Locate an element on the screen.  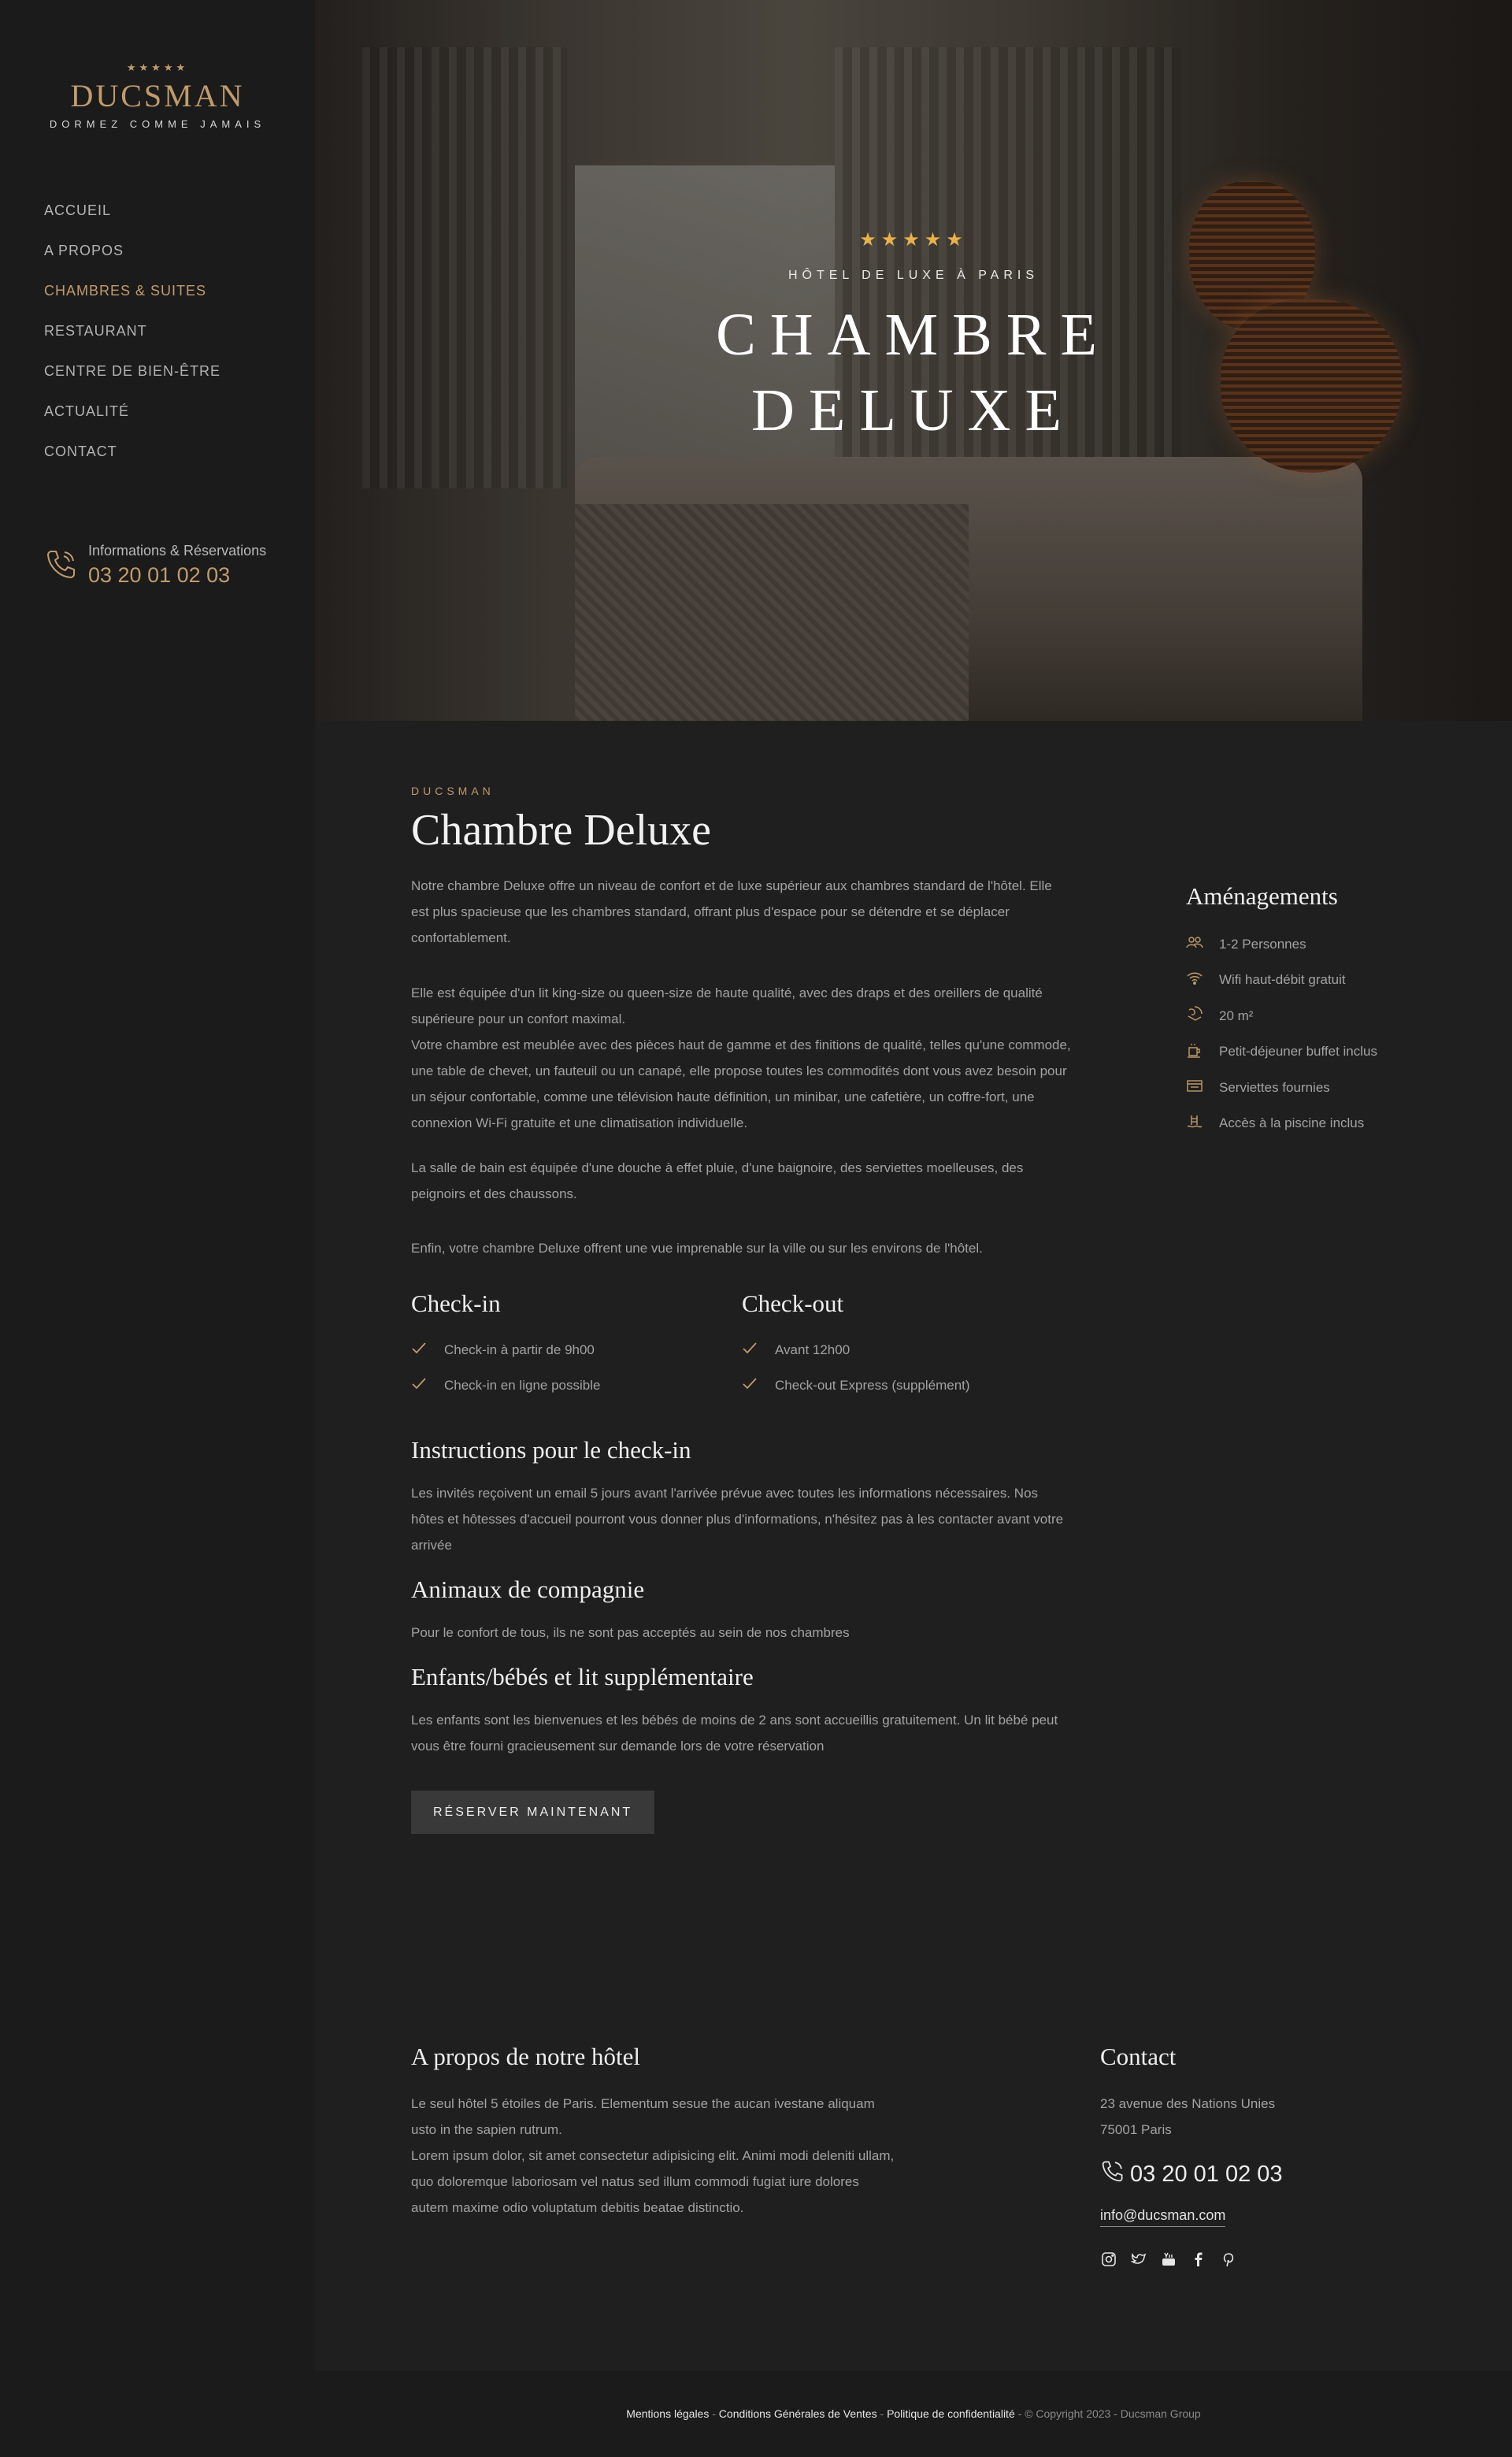
nav-item-actualite: ACTUALITÉ is located at coordinates (132, 420).